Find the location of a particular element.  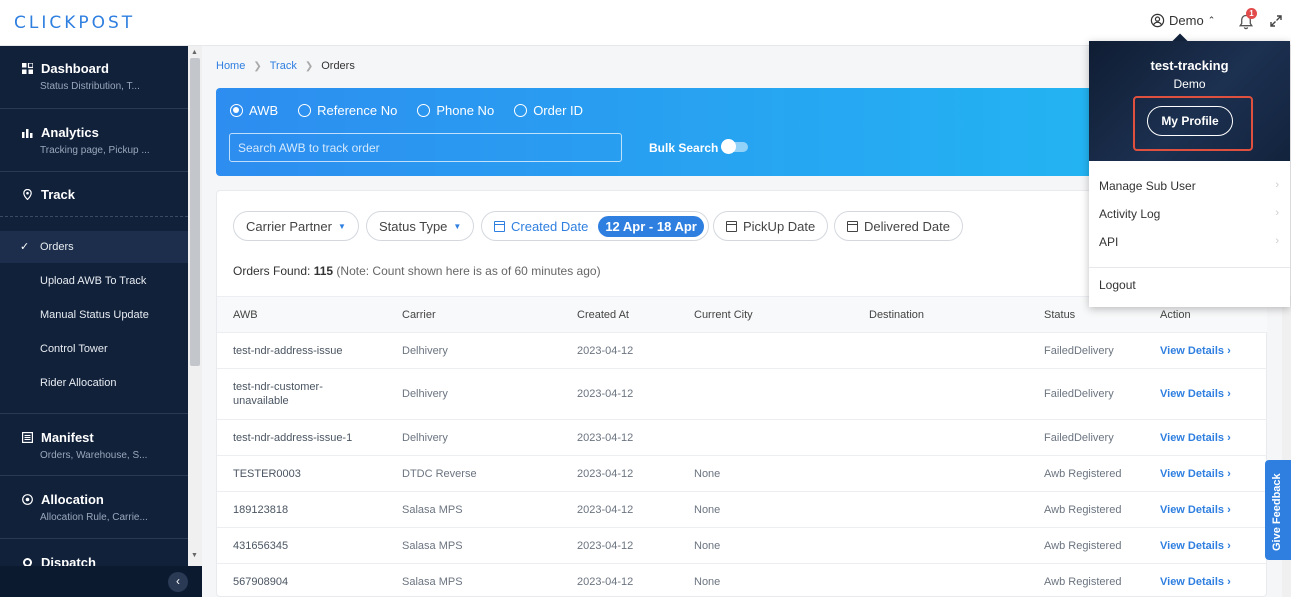

radio-phone-no: Phone No is located at coordinates (455, 110).